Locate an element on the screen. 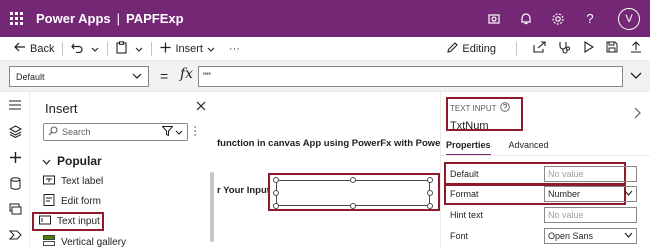 Image resolution: width=650 pixels, height=247 pixels. settings-gear-icon is located at coordinates (558, 19).